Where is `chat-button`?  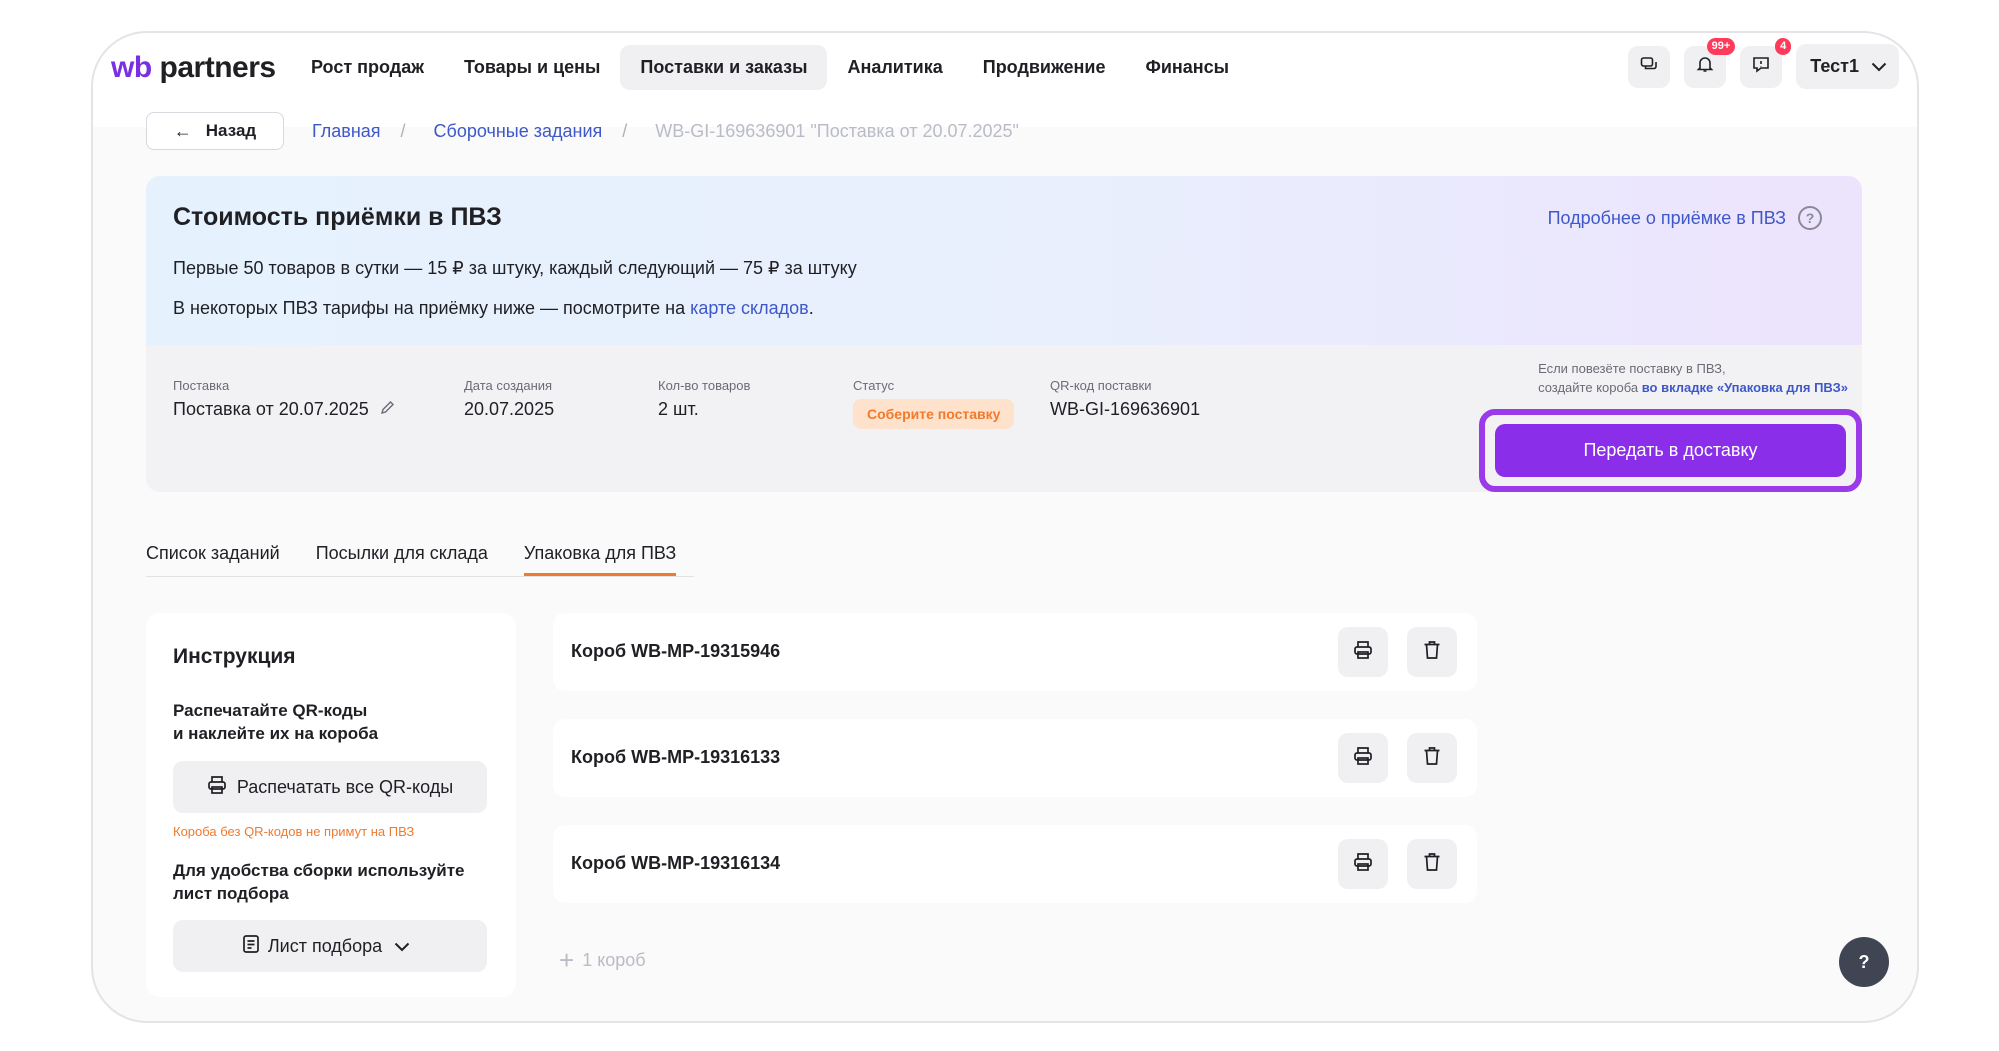 chat-button is located at coordinates (1649, 66).